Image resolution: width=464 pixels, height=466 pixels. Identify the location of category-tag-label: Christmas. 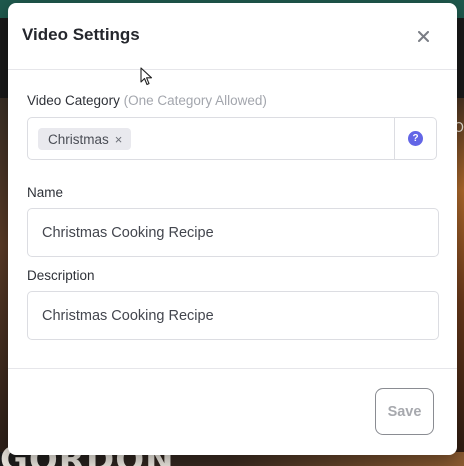
(78, 139).